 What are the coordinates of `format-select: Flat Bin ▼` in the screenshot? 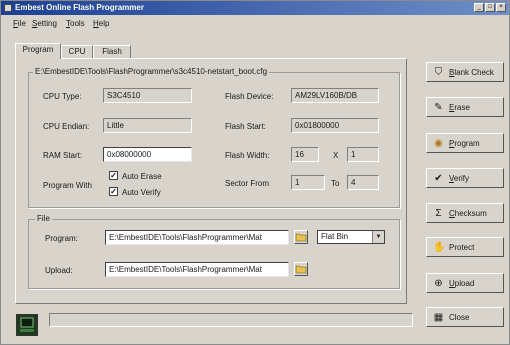 It's located at (351, 237).